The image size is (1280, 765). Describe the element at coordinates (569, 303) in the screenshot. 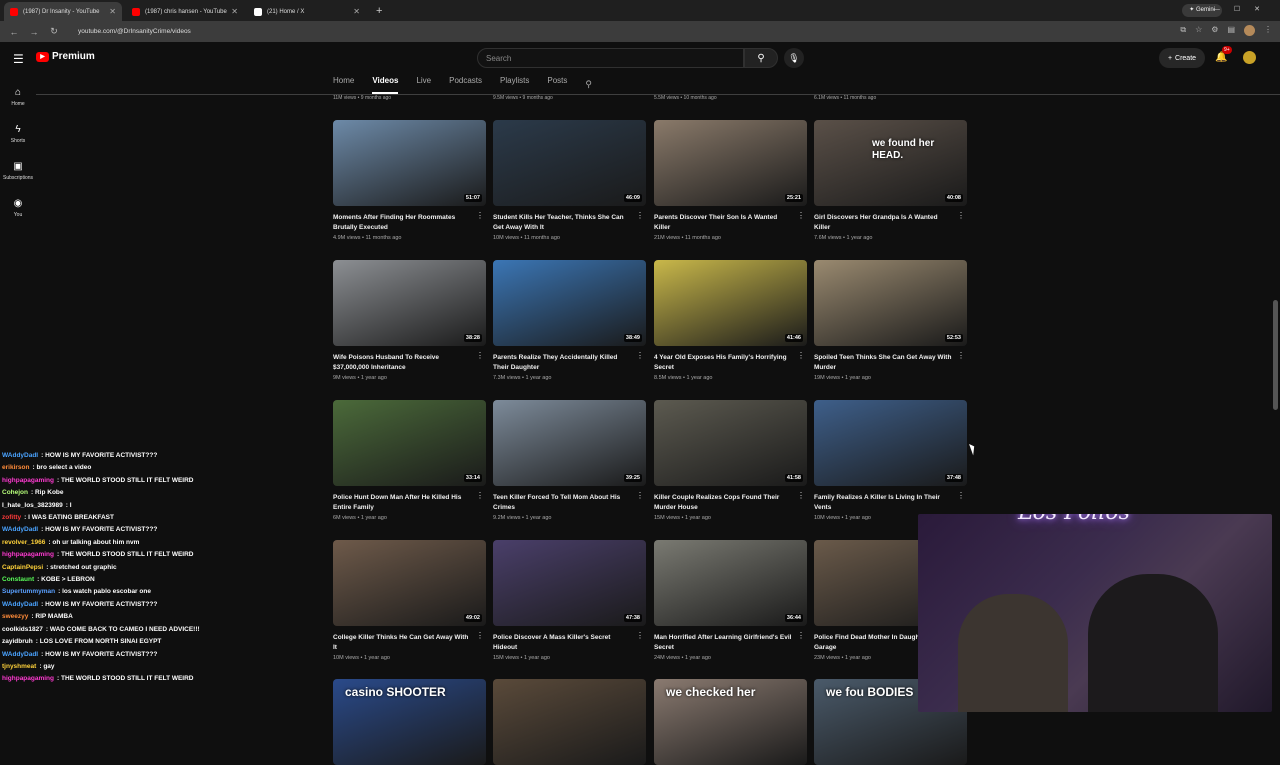

I see `video-thumbnail: 38:49` at that location.